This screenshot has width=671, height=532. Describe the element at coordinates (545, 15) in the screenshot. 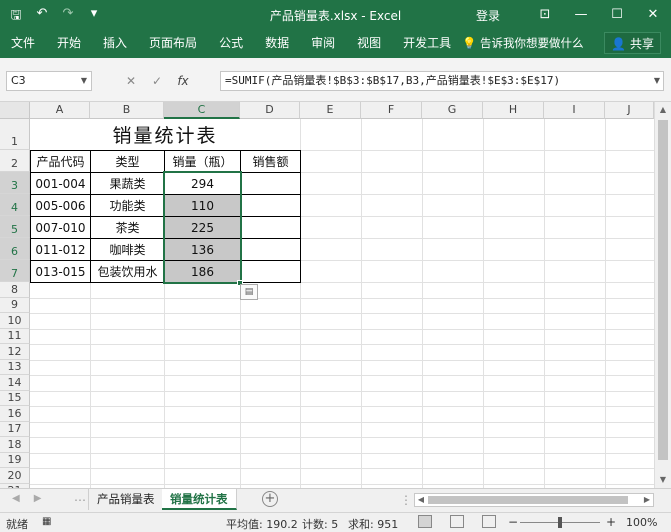

I see `ribbon-display-icon: ⊡` at that location.